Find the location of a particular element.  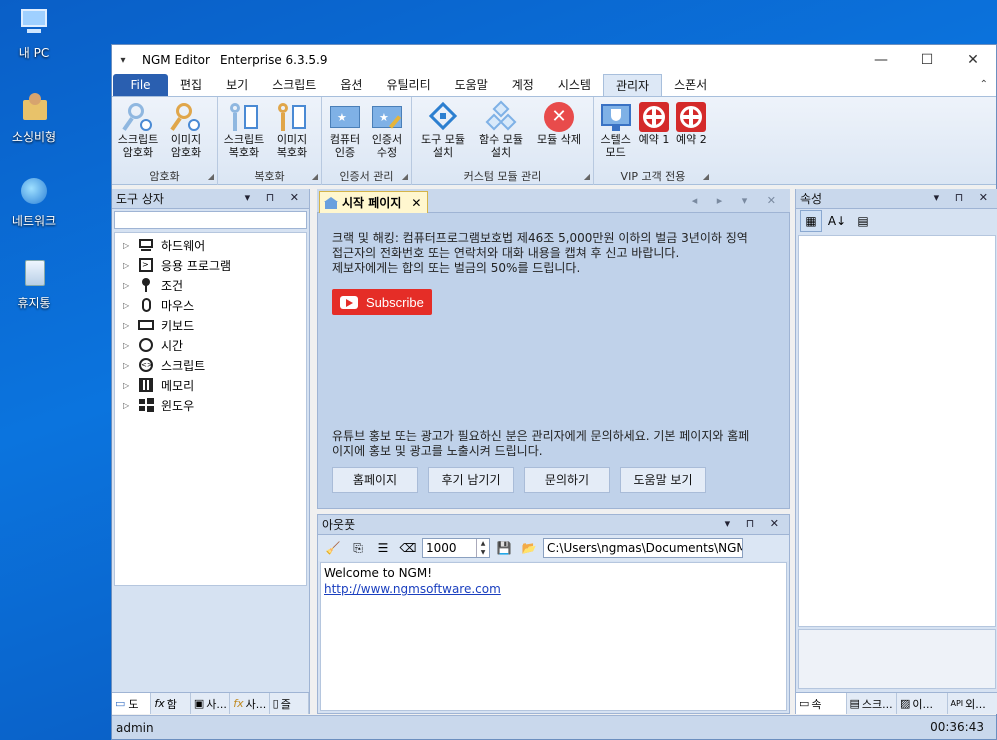

desktop-icon-user-folder: 소싱비형 is located at coordinates (34, 117).